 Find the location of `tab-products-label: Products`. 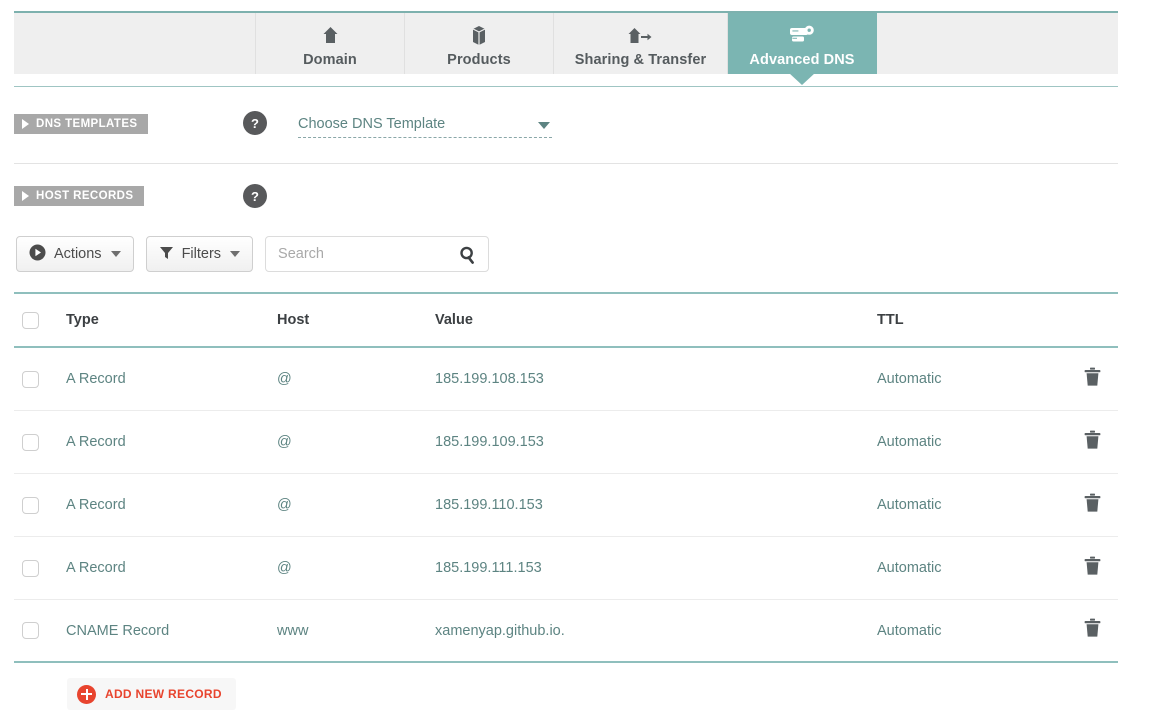

tab-products-label: Products is located at coordinates (479, 60).